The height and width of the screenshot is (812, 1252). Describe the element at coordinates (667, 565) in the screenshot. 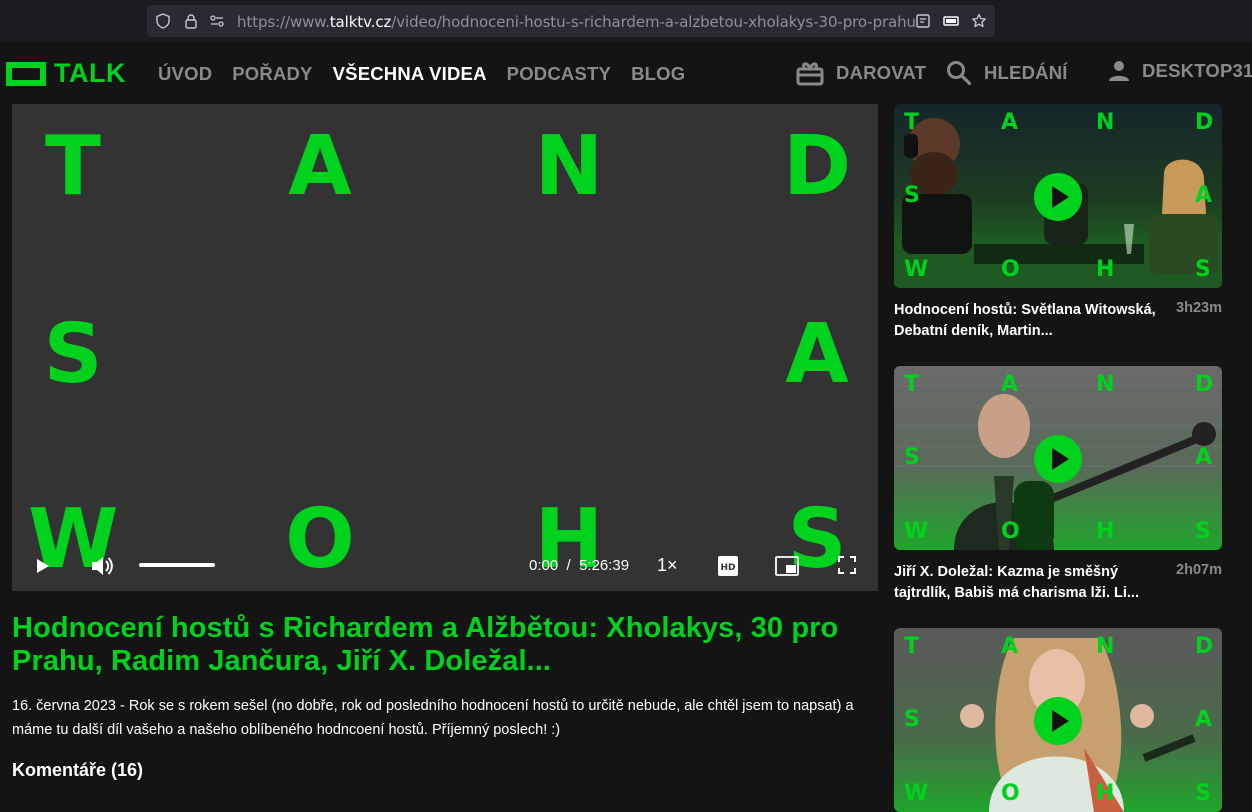

I see `playback-speed-button: 1×` at that location.